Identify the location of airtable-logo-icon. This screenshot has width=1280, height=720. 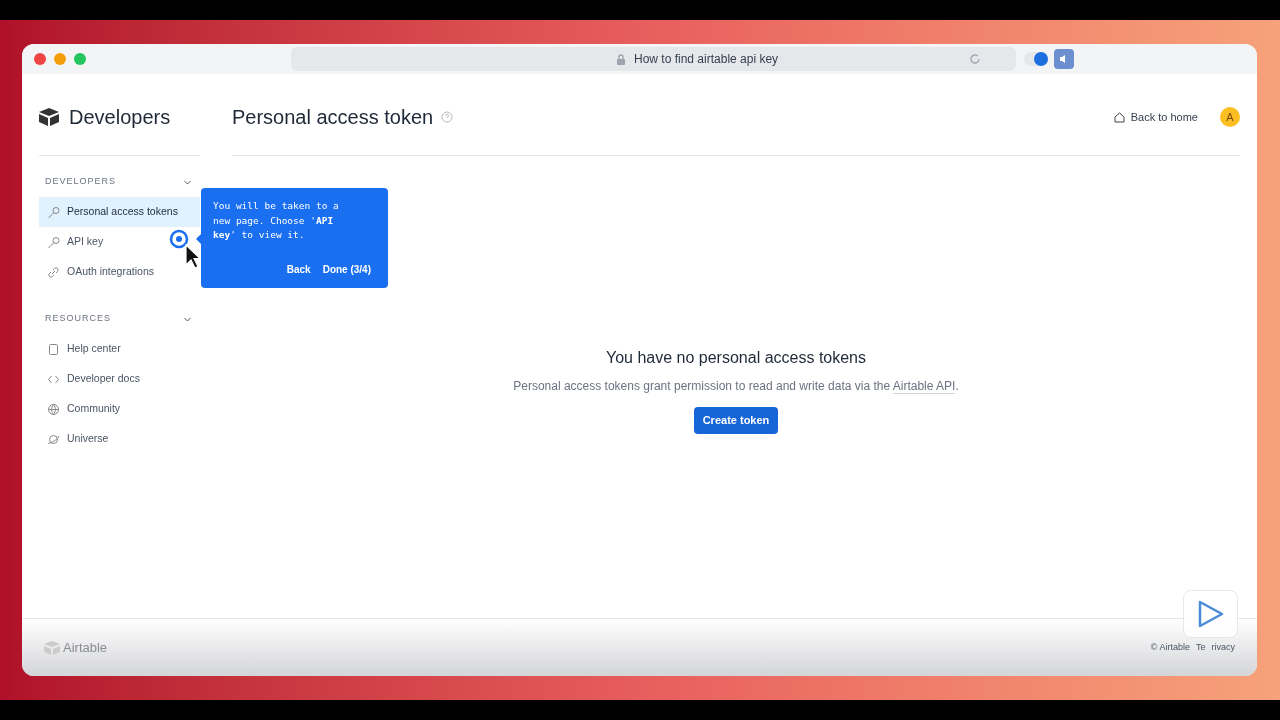
(52, 647).